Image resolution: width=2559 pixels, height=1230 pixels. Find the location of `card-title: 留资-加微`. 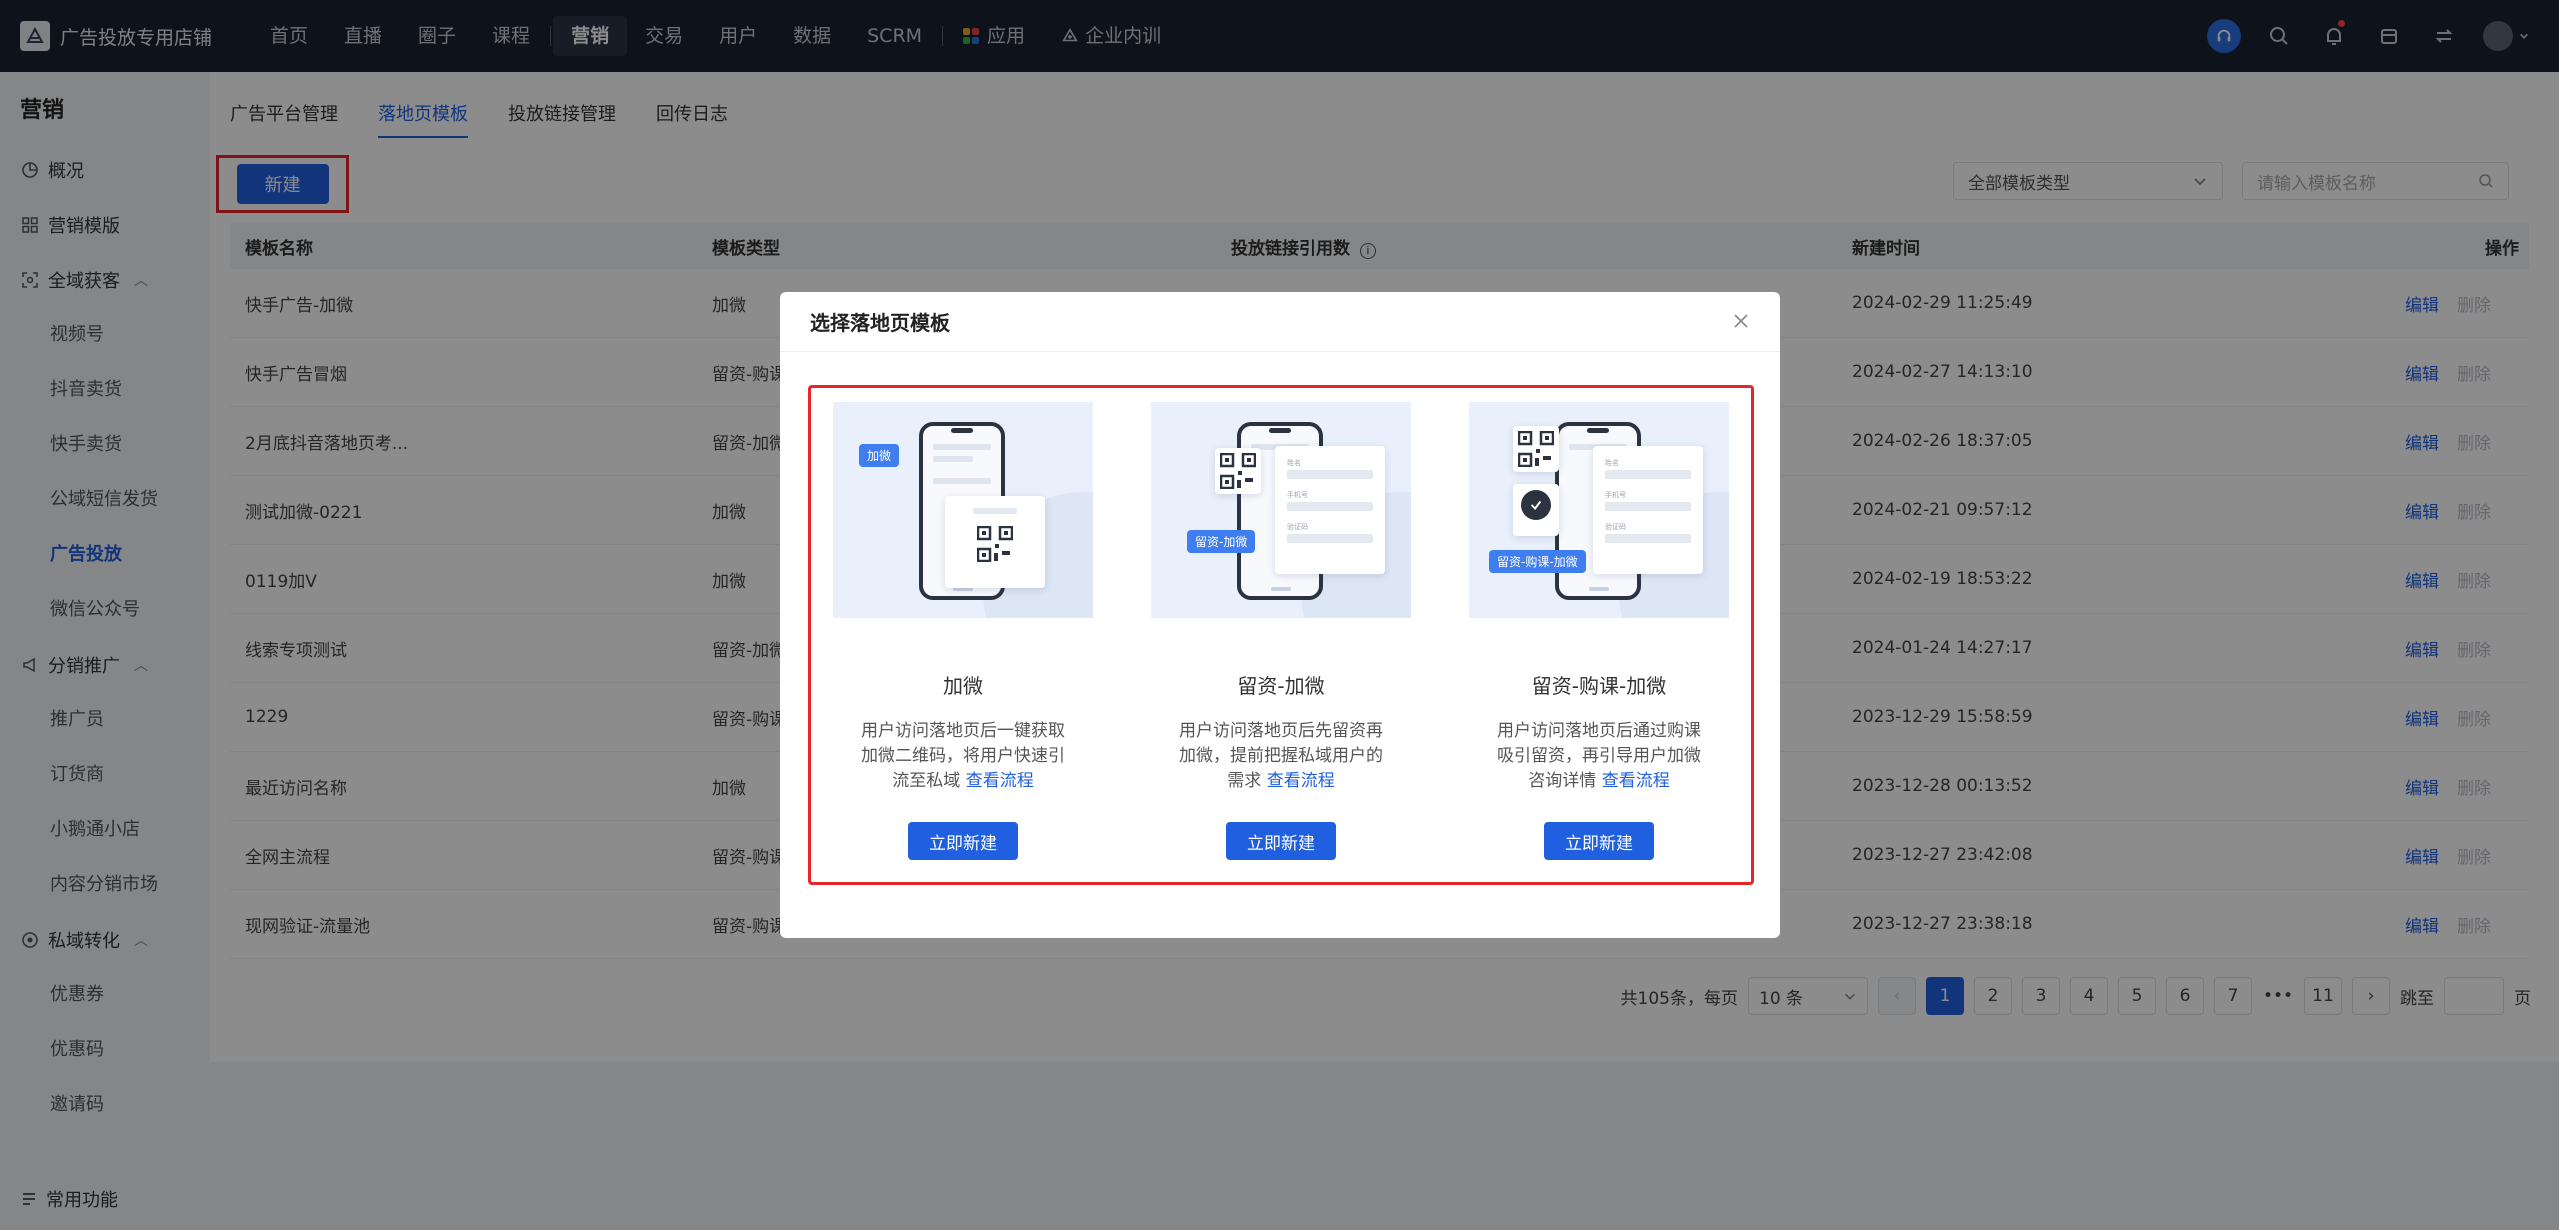

card-title: 留资-加微 is located at coordinates (1281, 686).